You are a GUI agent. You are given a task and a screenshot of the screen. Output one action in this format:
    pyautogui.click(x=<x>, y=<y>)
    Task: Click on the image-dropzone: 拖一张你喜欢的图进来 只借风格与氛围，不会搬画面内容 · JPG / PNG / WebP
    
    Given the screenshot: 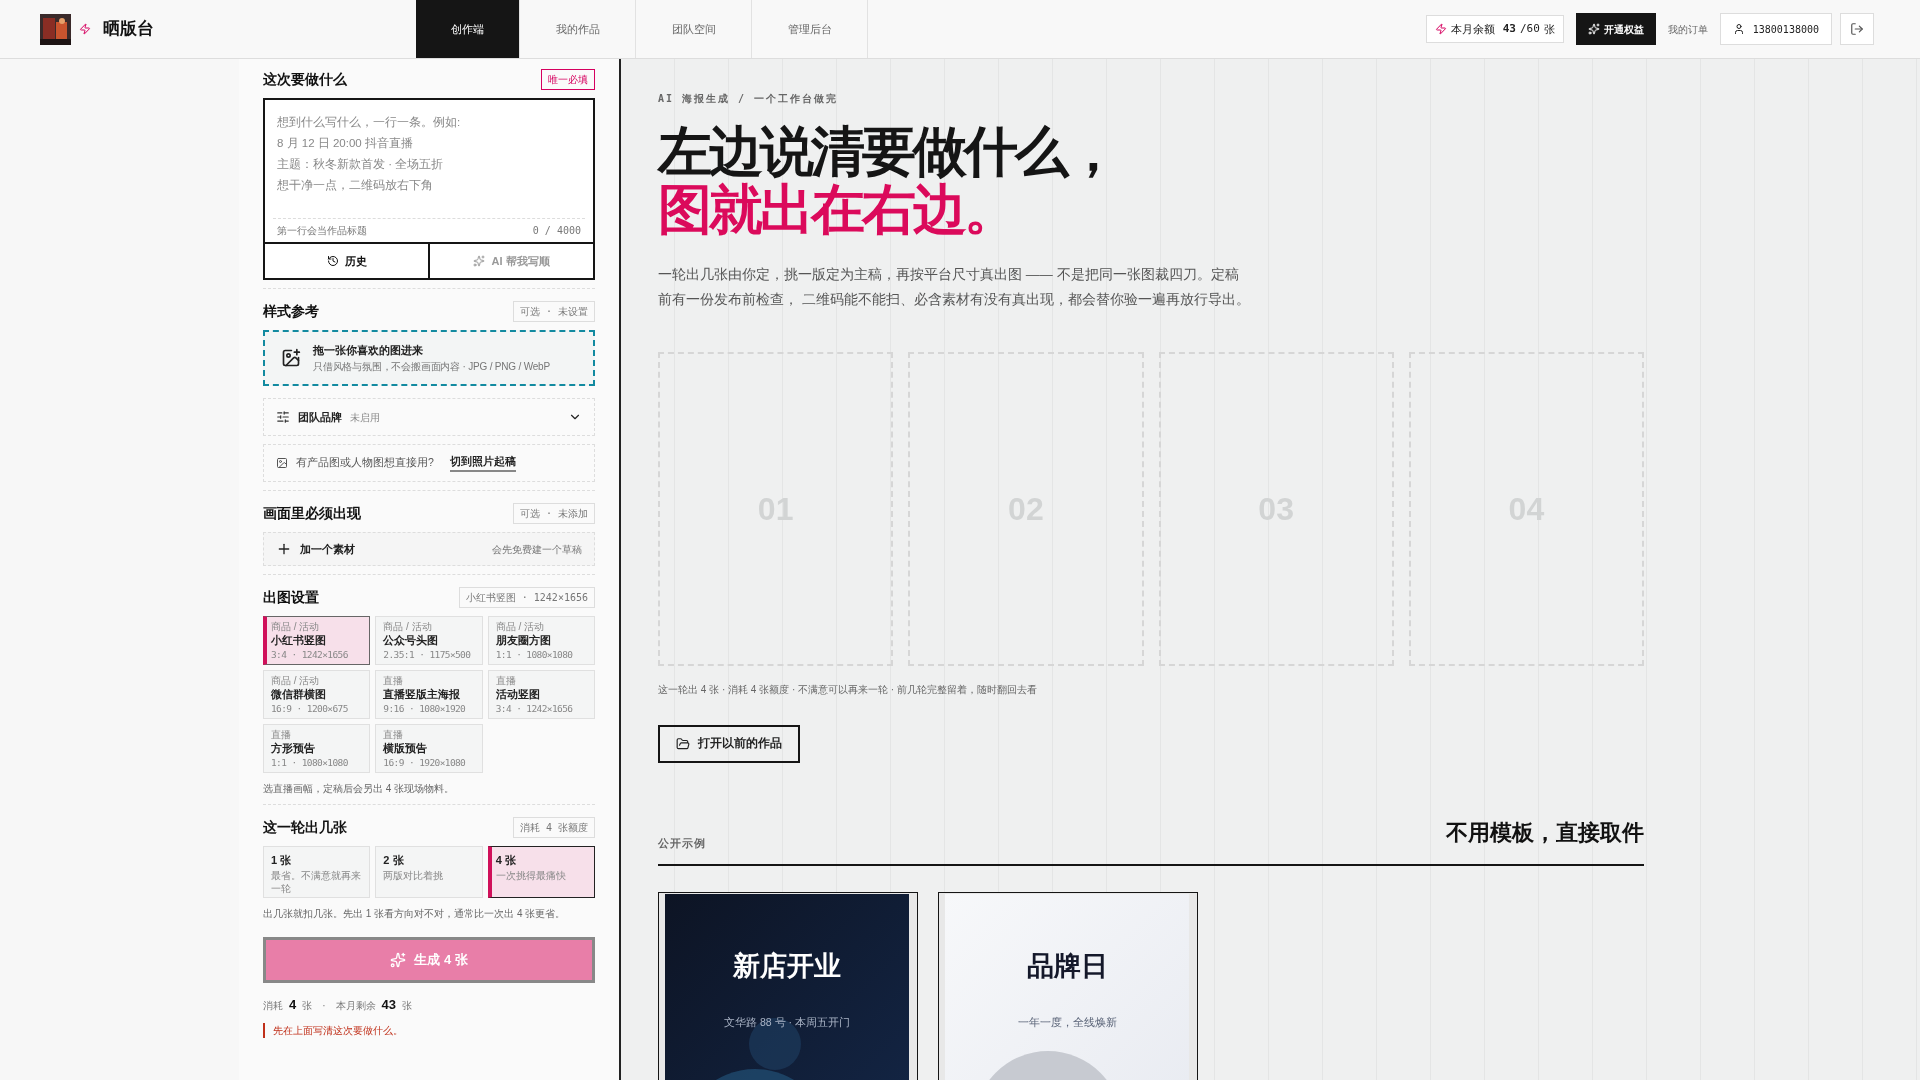 What is the action you would take?
    pyautogui.click(x=429, y=358)
    